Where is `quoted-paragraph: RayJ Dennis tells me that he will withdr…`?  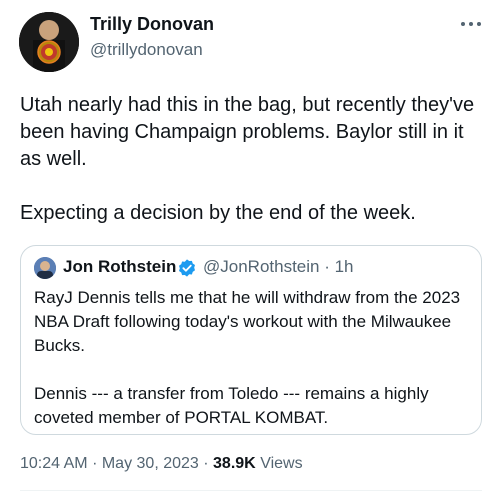
quoted-paragraph: RayJ Dennis tells me that he will withdr… is located at coordinates (247, 321).